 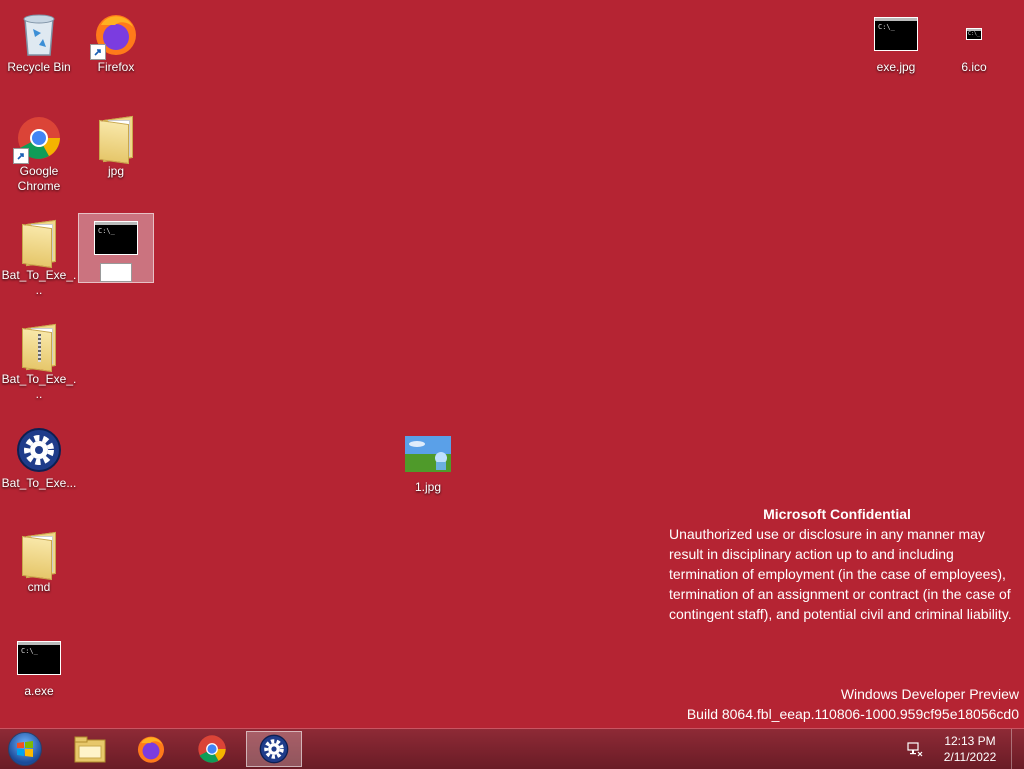 What do you see at coordinates (1017, 749) in the screenshot?
I see `show-desktop-button` at bounding box center [1017, 749].